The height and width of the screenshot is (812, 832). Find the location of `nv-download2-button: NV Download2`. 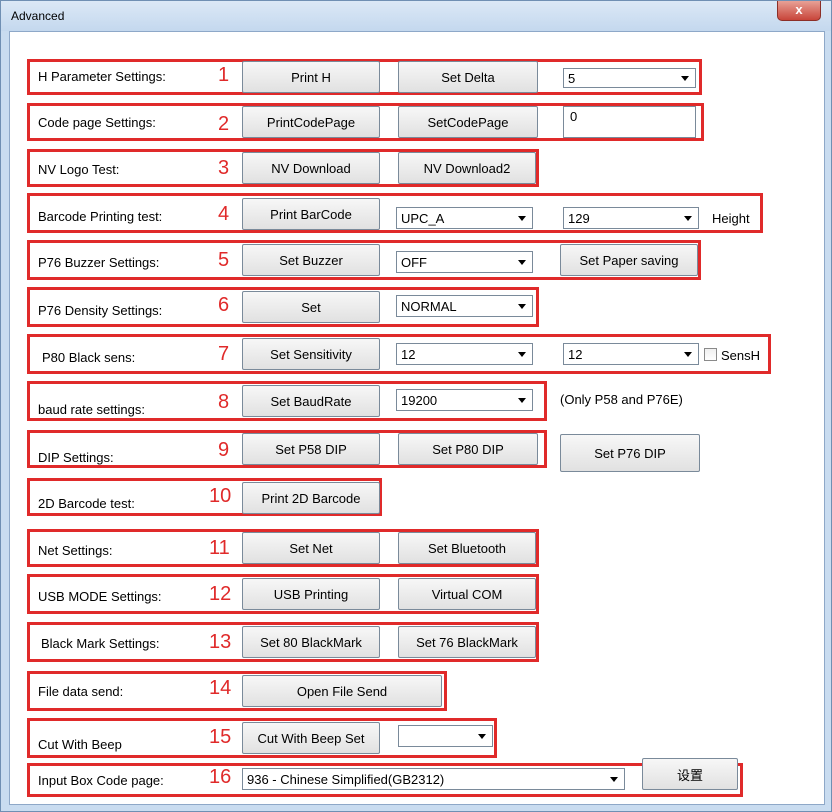

nv-download2-button: NV Download2 is located at coordinates (467, 168).